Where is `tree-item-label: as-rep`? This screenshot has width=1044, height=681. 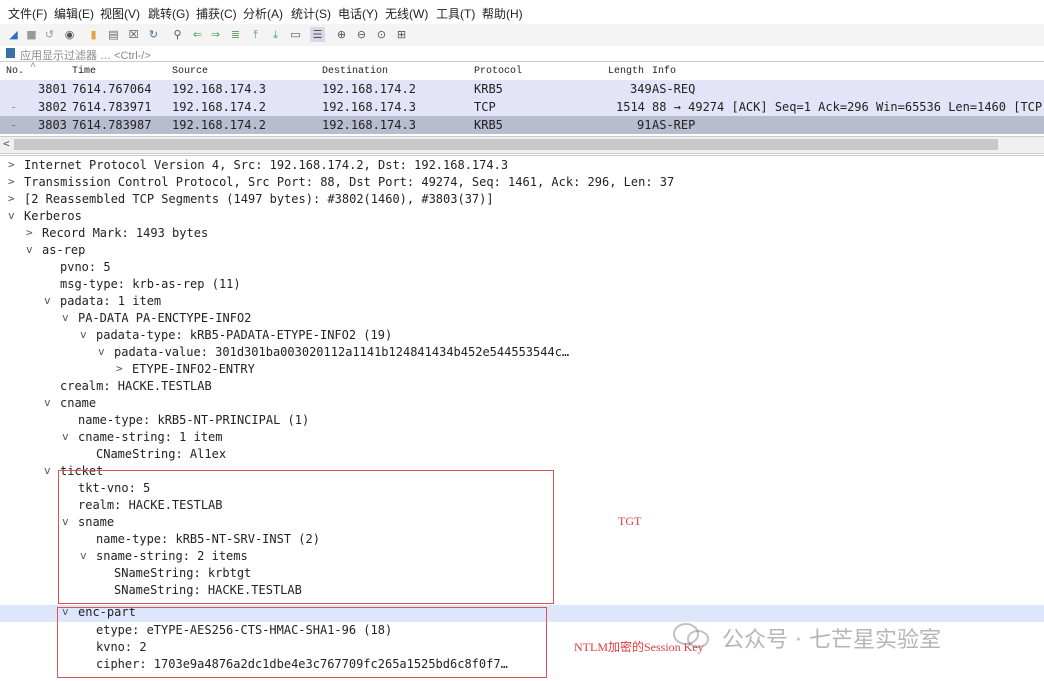
tree-item-label: as-rep is located at coordinates (64, 250).